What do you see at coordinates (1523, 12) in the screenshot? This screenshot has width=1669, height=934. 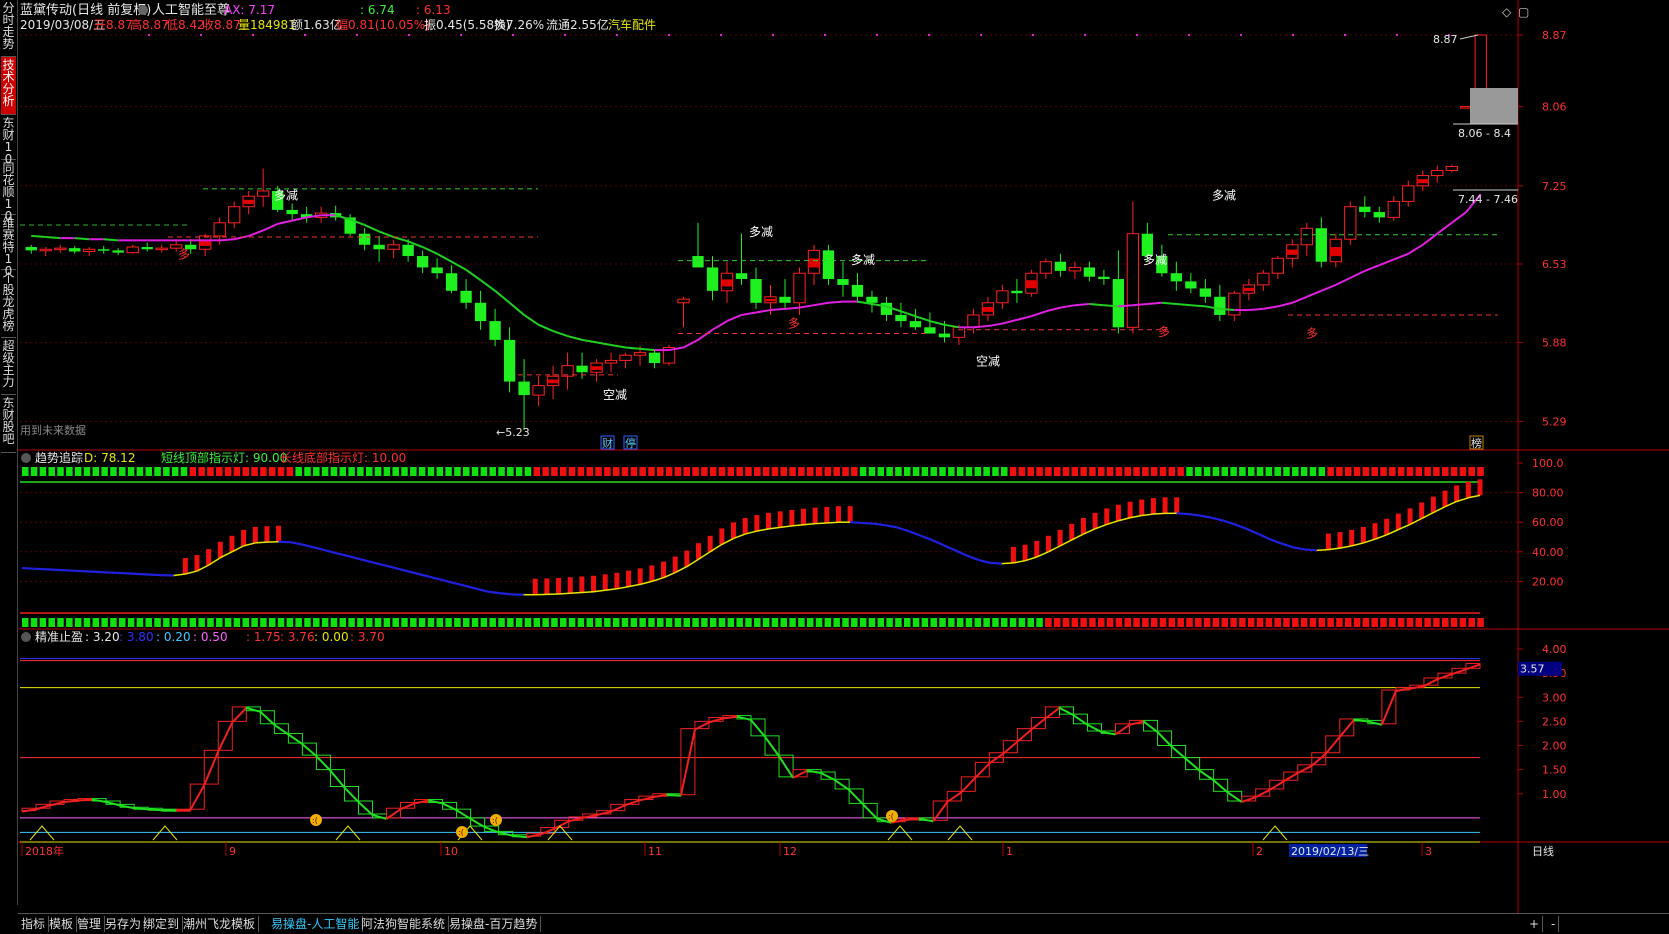 I see `window-box-icon: ▢` at bounding box center [1523, 12].